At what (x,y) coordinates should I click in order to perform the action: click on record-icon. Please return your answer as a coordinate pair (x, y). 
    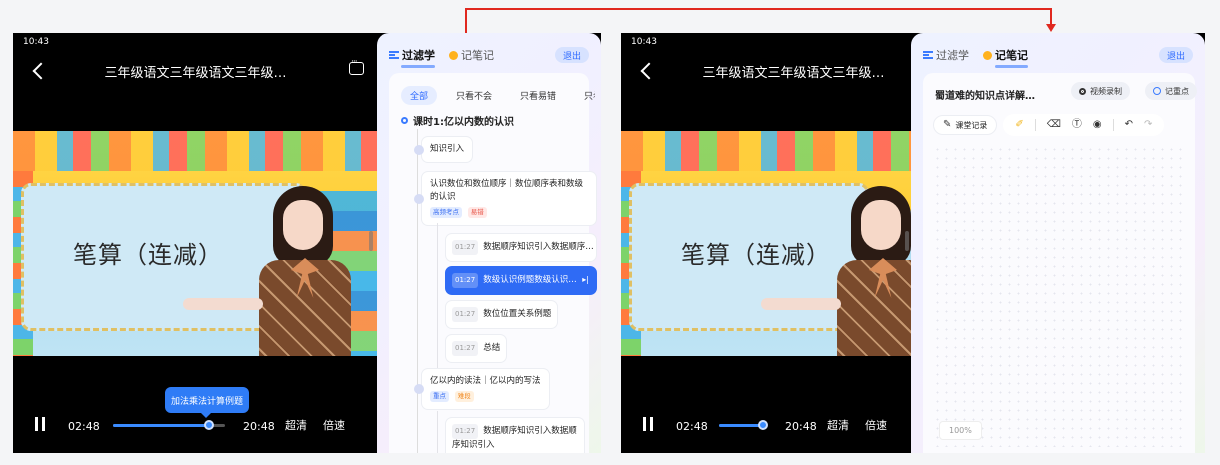
    Looking at the image, I should click on (1082, 91).